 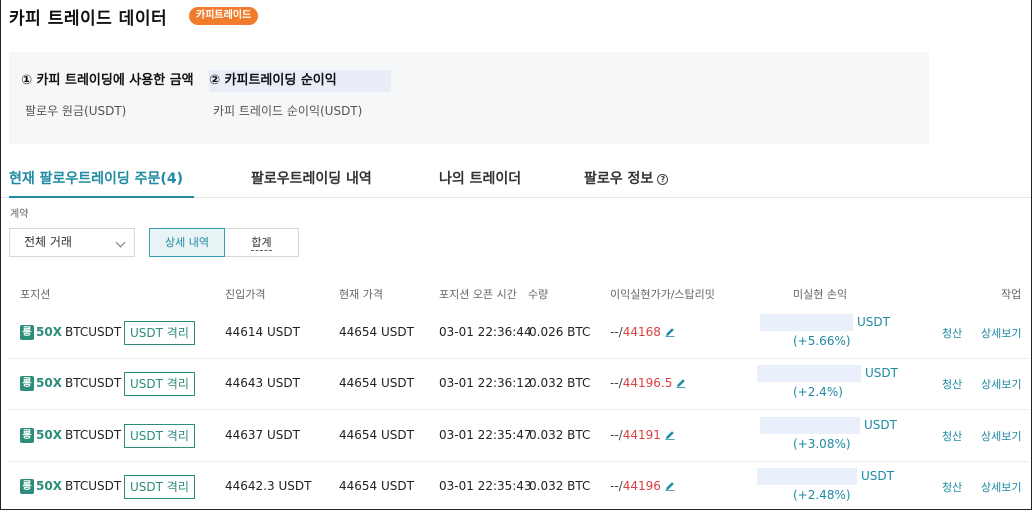 What do you see at coordinates (361, 294) in the screenshot?
I see `header-current-price: 현재 가격` at bounding box center [361, 294].